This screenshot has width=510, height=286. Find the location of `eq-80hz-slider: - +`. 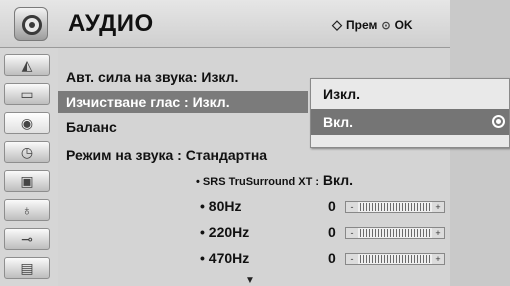

eq-80hz-slider: - + is located at coordinates (395, 207).